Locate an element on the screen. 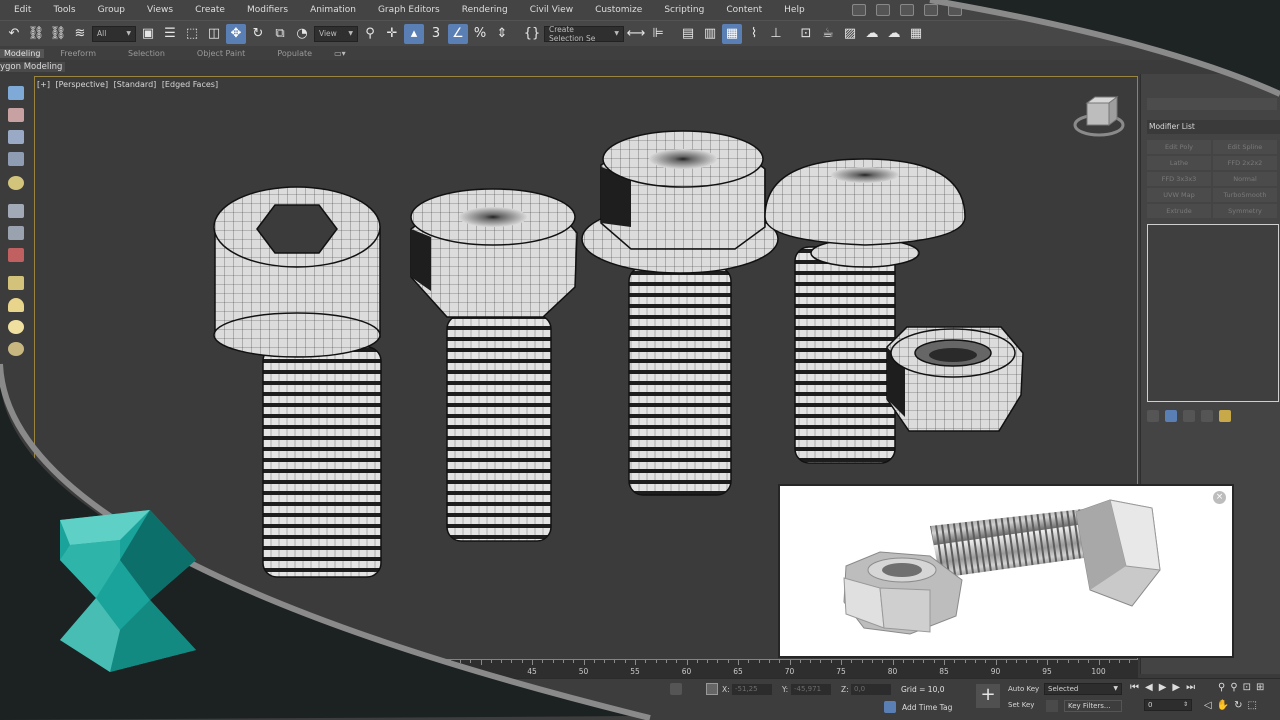 The height and width of the screenshot is (720, 1280). configure-sets-icon is located at coordinates (1225, 416).